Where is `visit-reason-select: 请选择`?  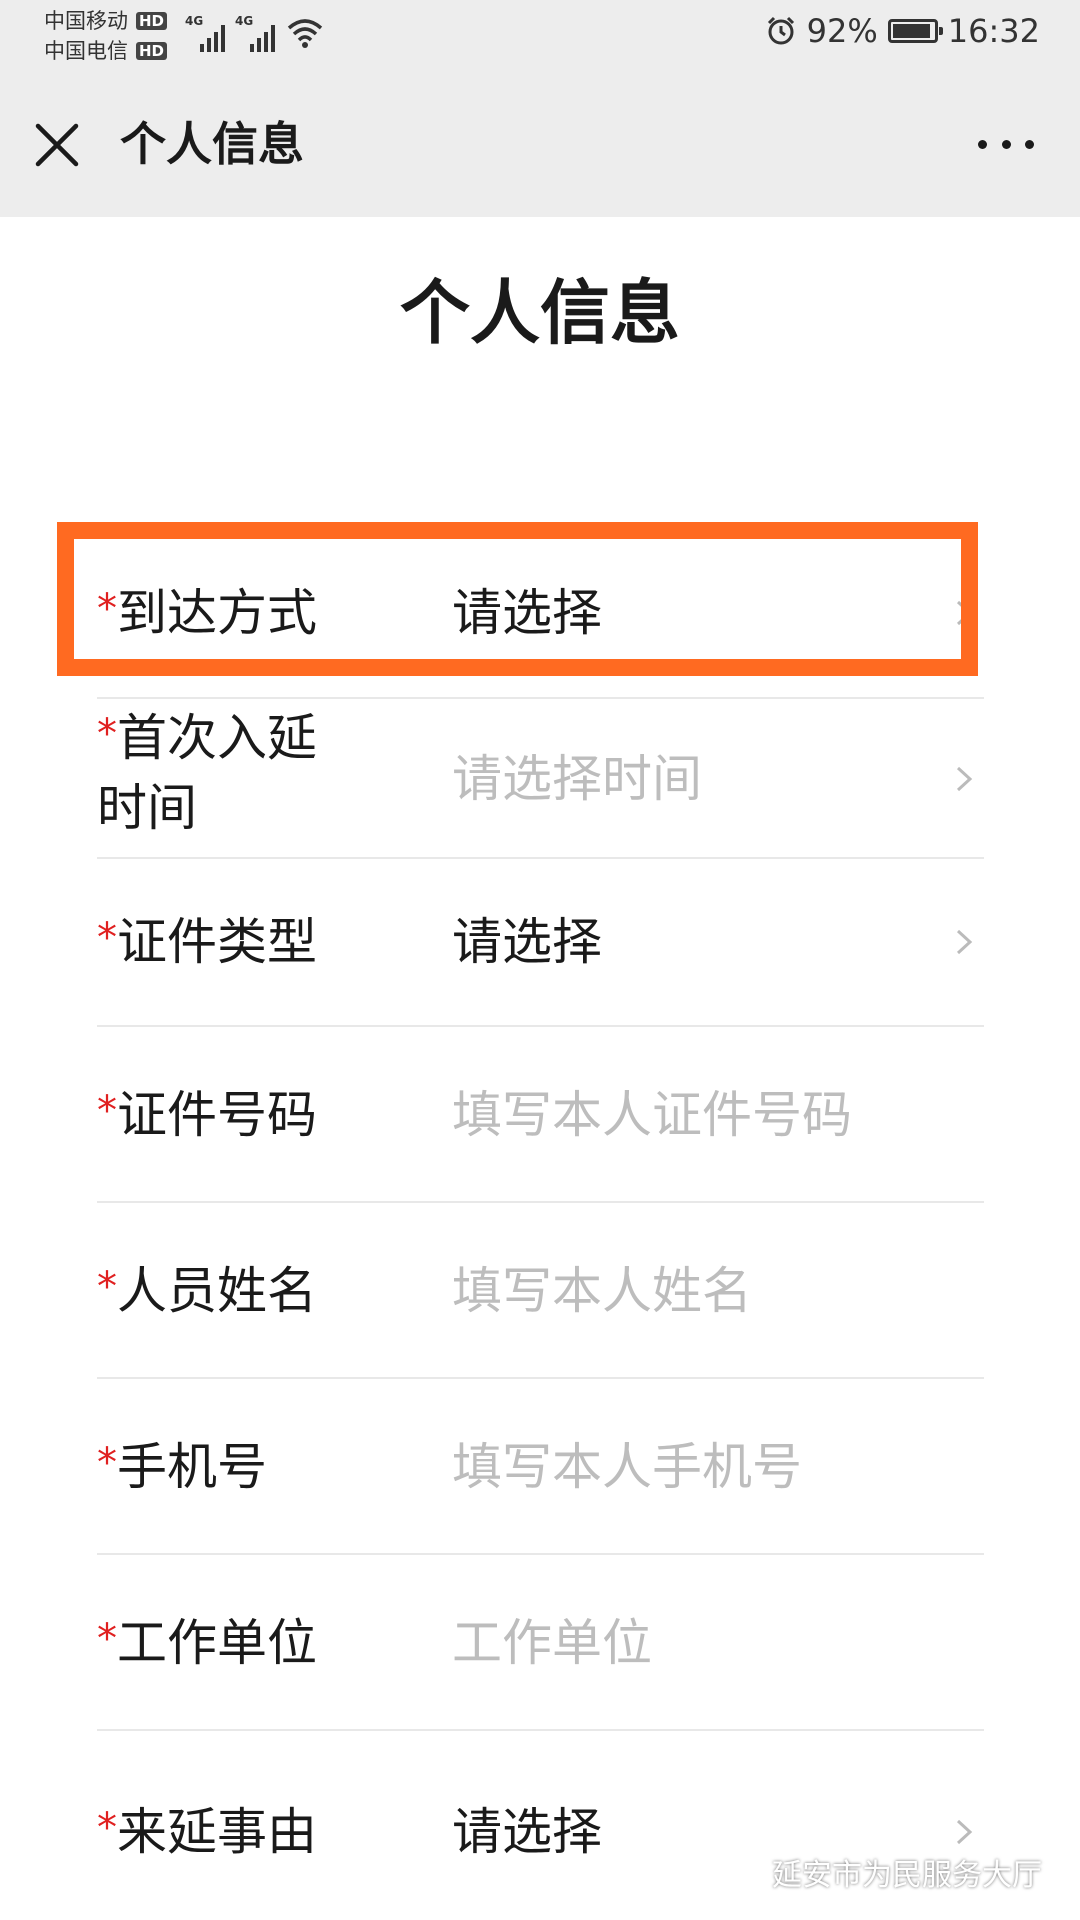
visit-reason-select: 请选择 is located at coordinates (527, 1832).